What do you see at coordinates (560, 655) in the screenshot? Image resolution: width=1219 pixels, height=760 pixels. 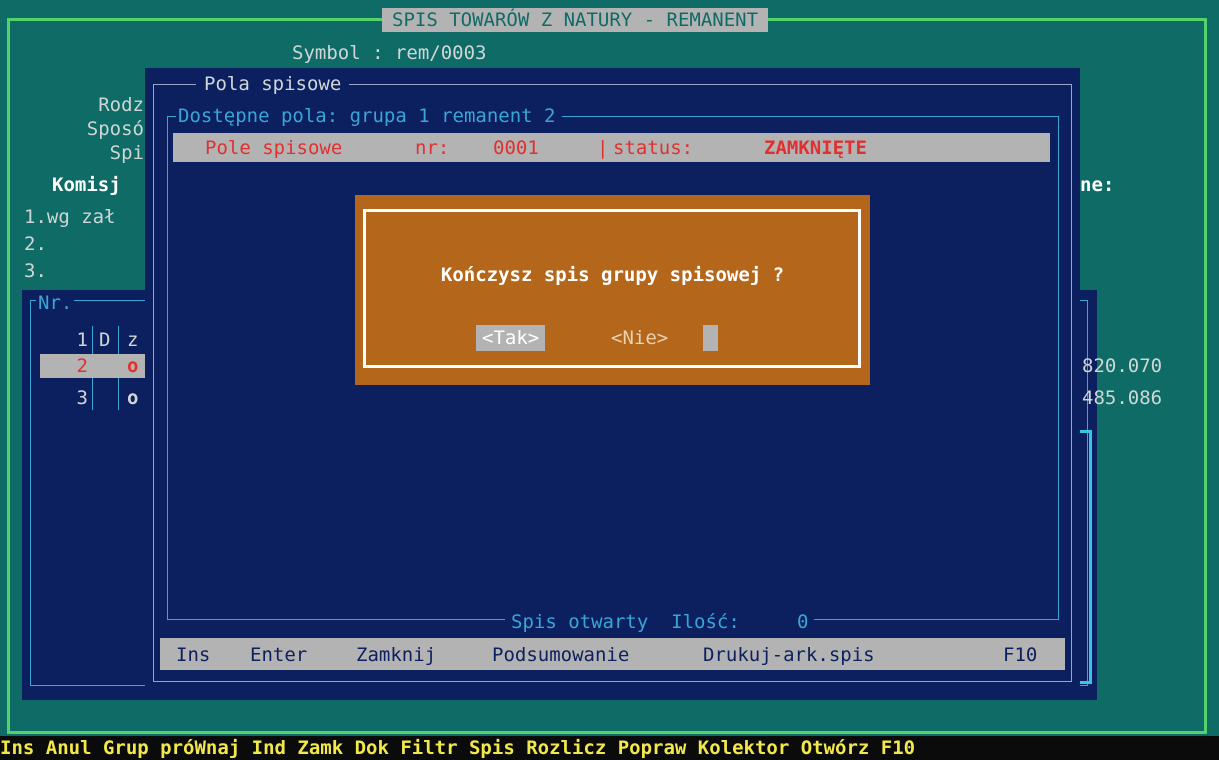 I see `menu-podsumowanie: Podsumowanie` at bounding box center [560, 655].